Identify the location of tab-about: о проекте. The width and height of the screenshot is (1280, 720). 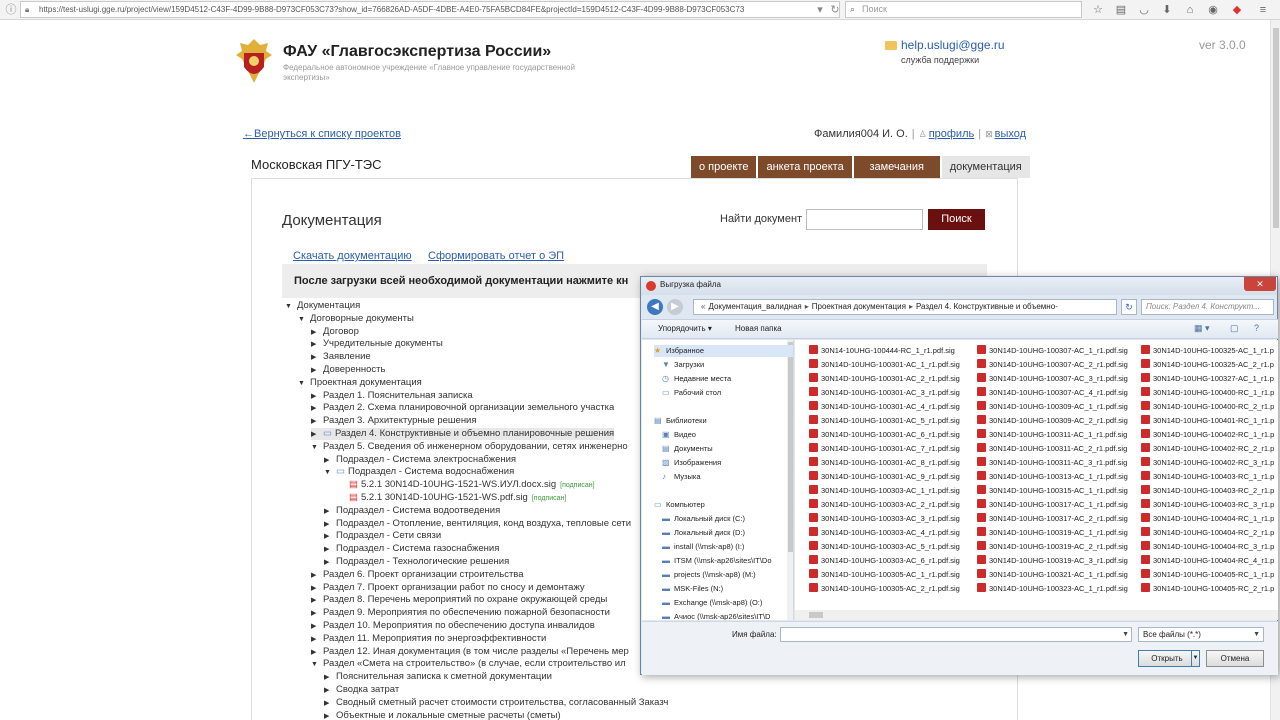
(724, 167).